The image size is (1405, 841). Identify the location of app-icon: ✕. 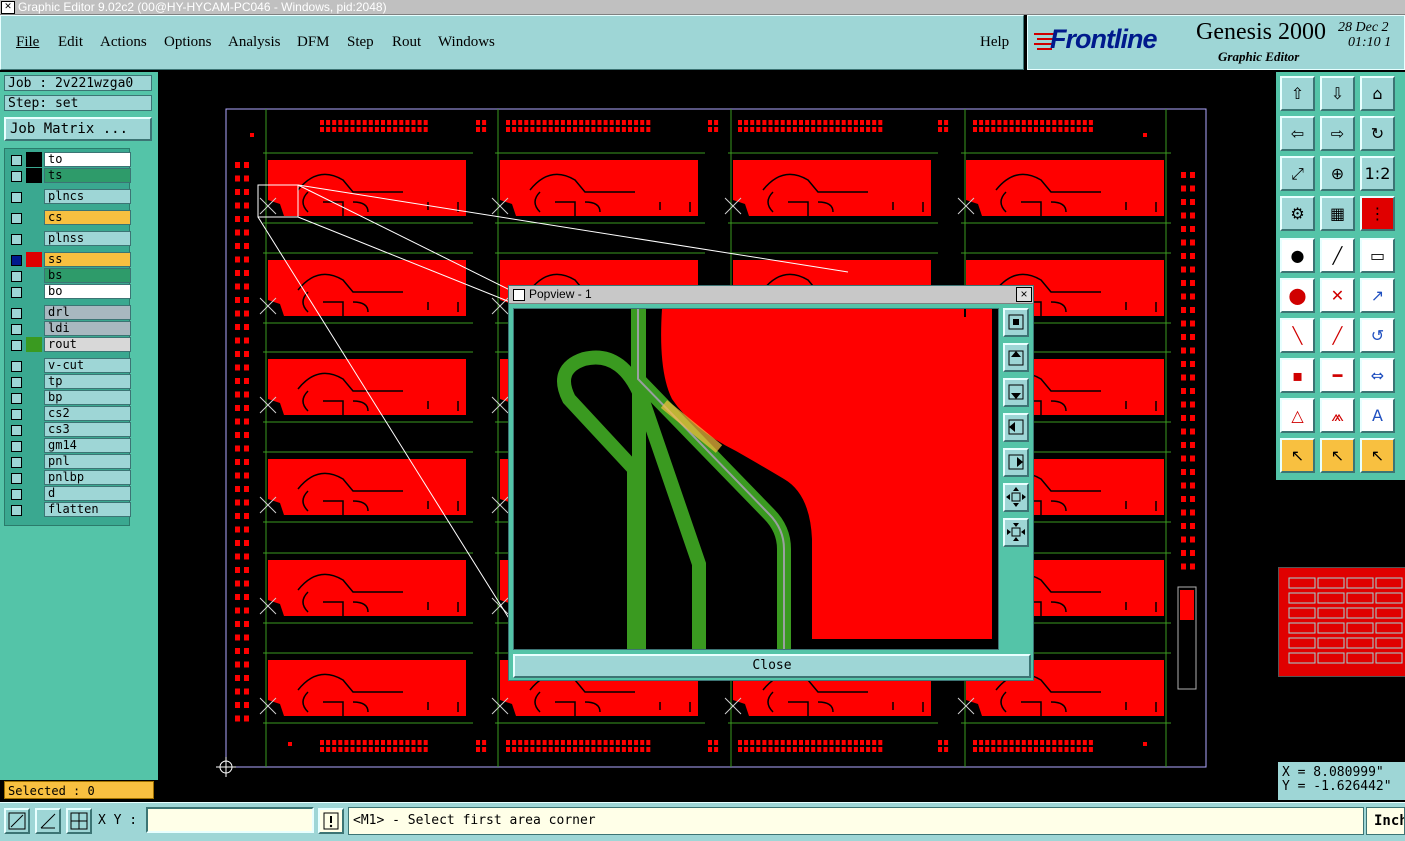
(8, 7).